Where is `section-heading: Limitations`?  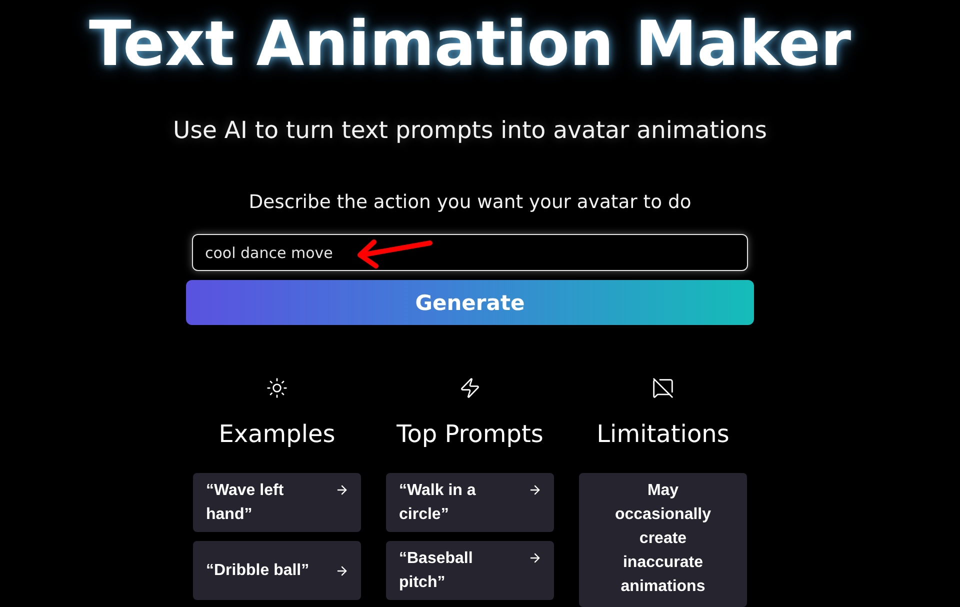 section-heading: Limitations is located at coordinates (663, 434).